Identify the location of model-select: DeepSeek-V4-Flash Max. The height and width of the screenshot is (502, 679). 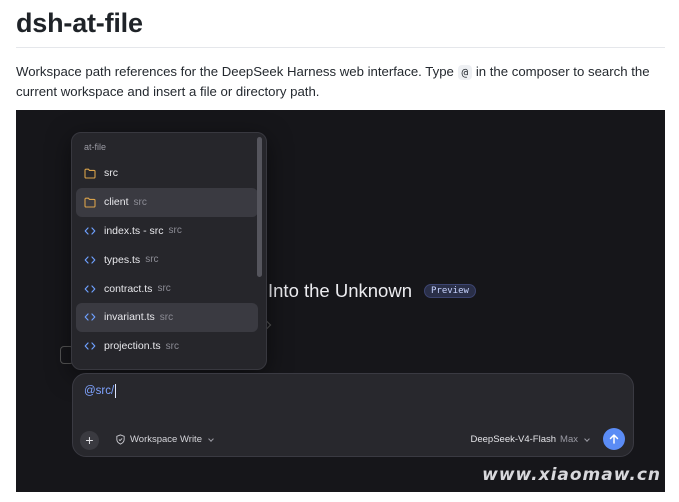
(530, 439).